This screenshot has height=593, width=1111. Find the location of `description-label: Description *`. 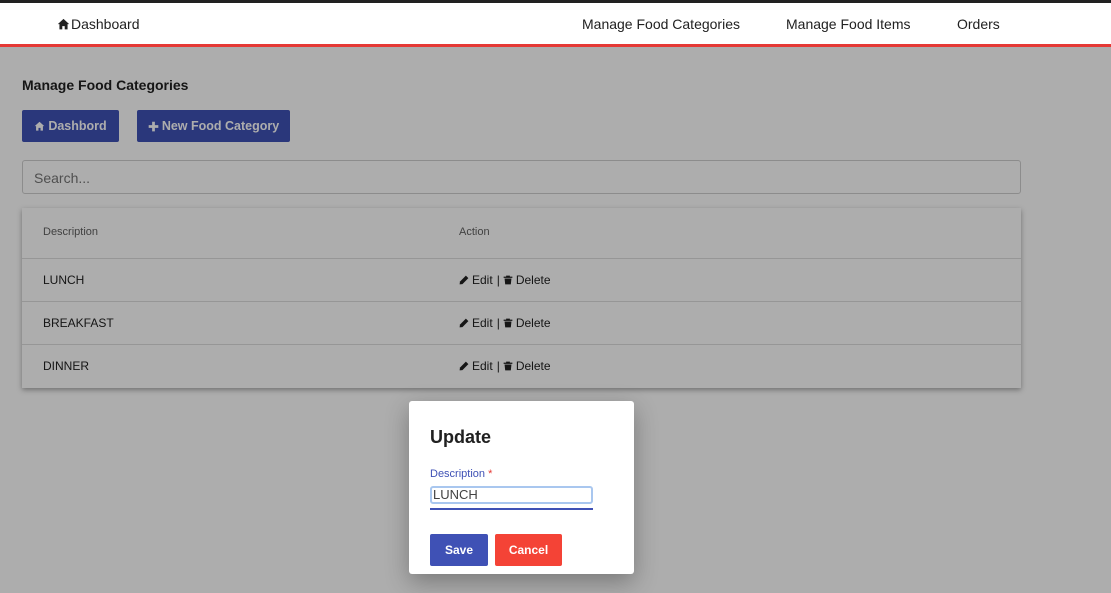

description-label: Description * is located at coordinates (461, 474).